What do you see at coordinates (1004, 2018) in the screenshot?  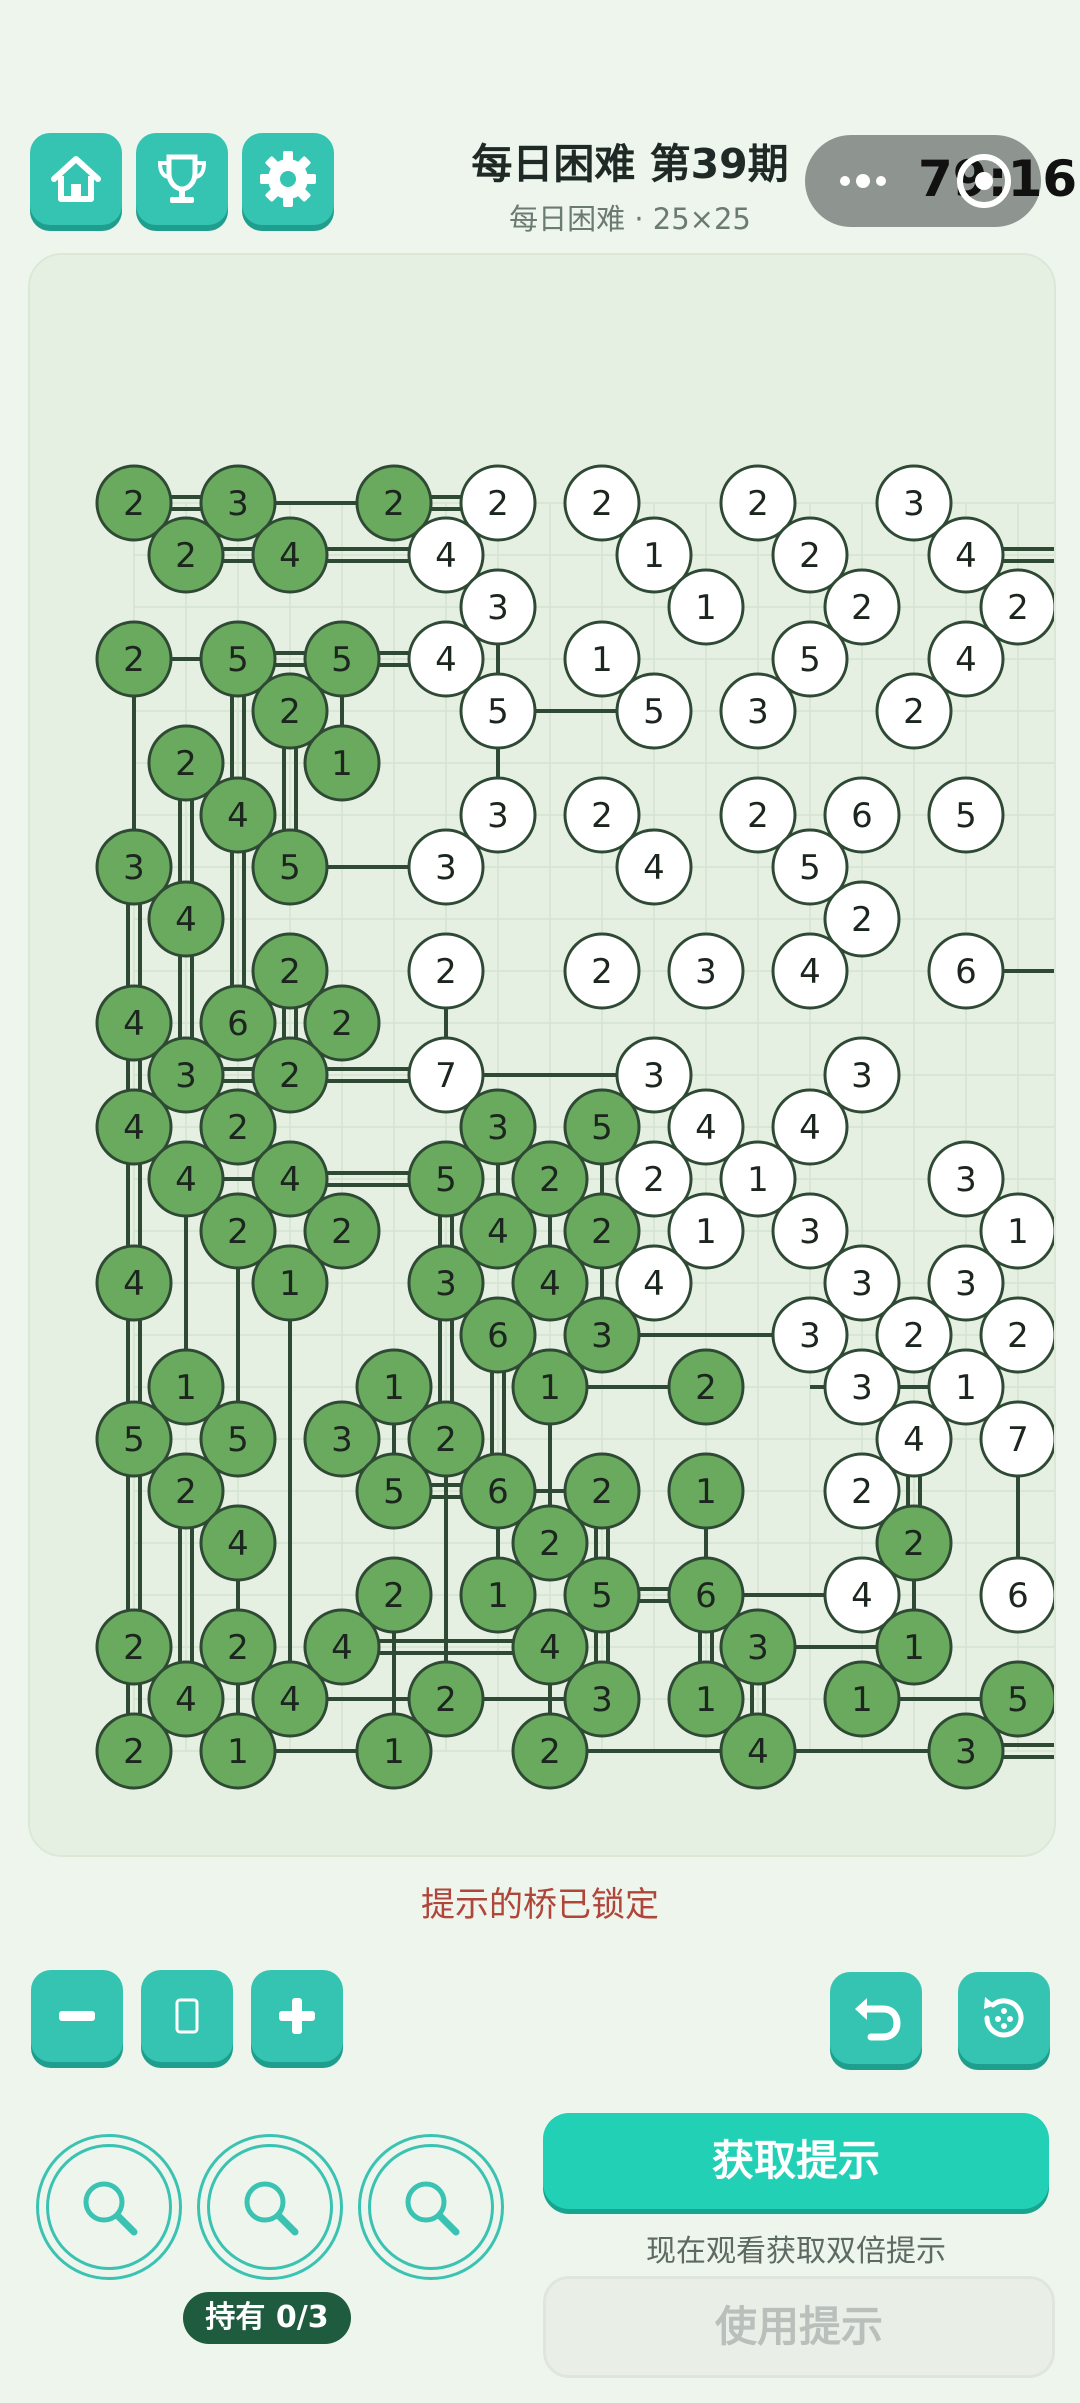 I see `reset-button` at bounding box center [1004, 2018].